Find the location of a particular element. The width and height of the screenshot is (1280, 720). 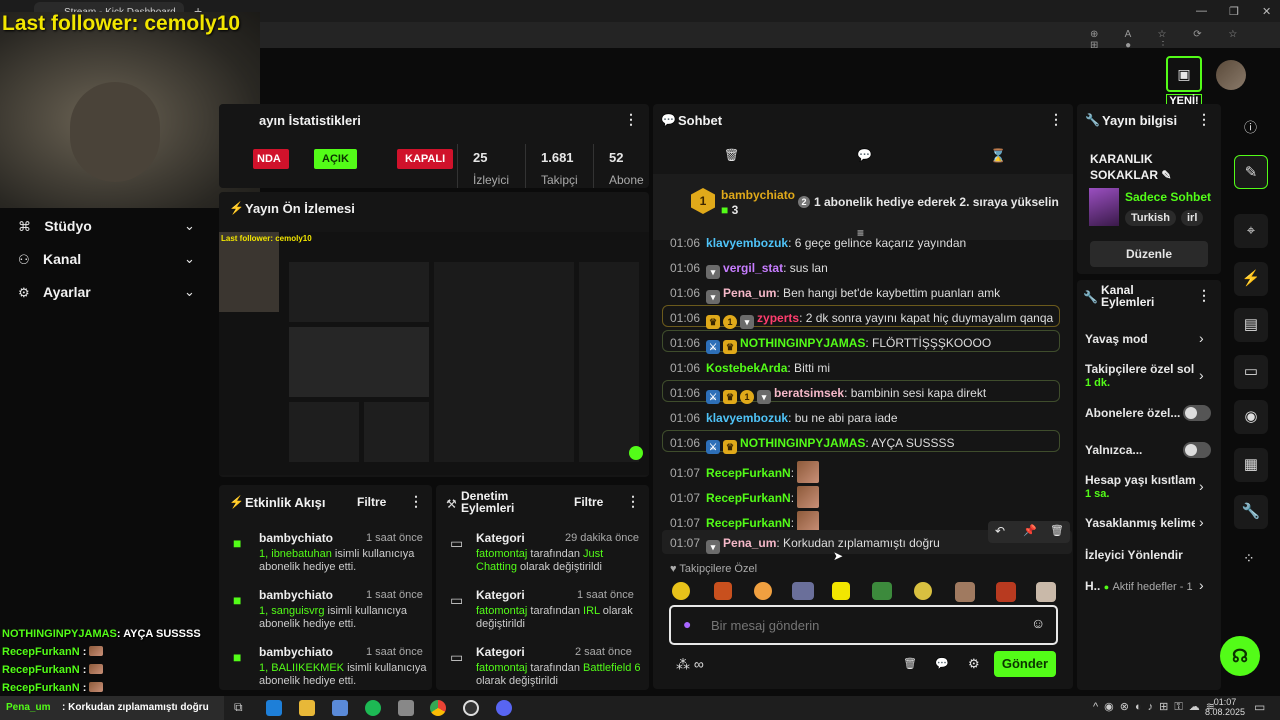

gear-icon: ⚙ is located at coordinates (974, 664).